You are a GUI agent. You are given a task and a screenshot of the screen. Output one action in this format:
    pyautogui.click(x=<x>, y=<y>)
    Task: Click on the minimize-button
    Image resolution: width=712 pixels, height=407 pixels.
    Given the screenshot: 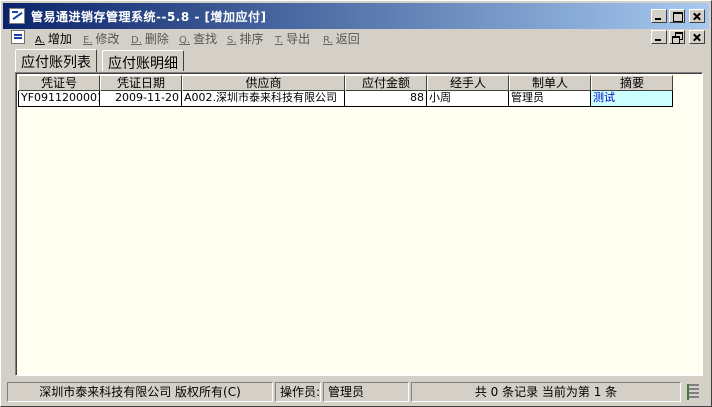 What is the action you would take?
    pyautogui.click(x=659, y=16)
    